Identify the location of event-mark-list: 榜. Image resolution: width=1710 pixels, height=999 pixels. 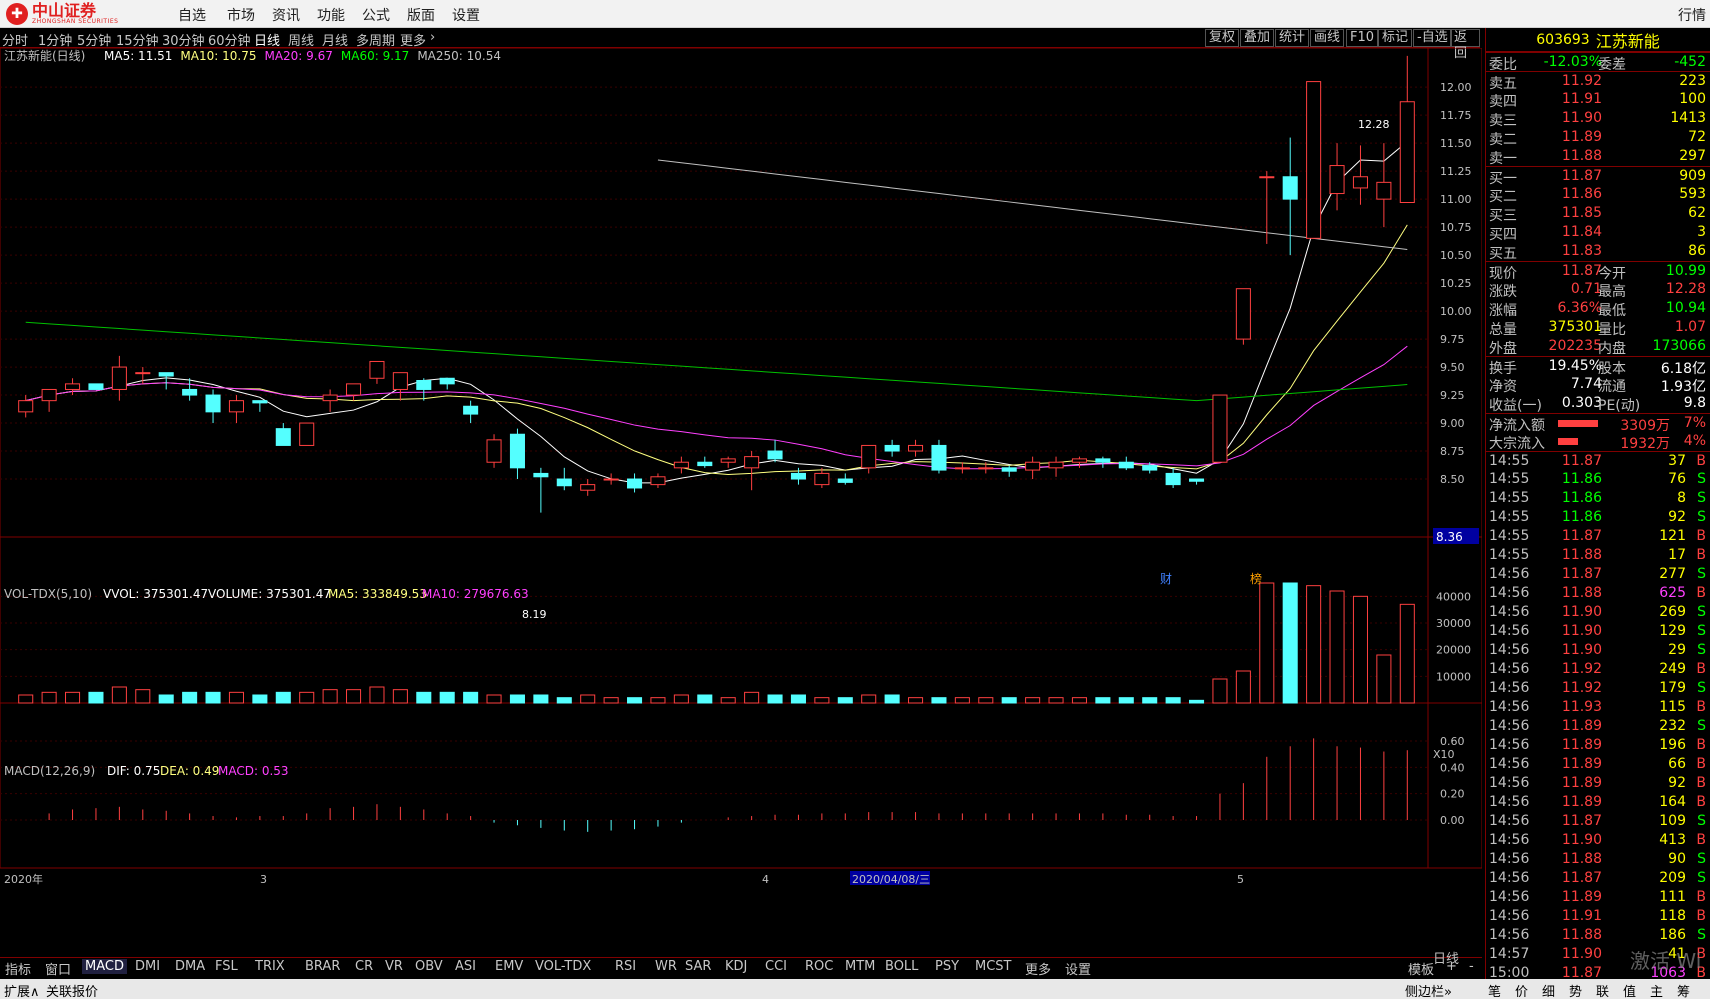
(1256, 578).